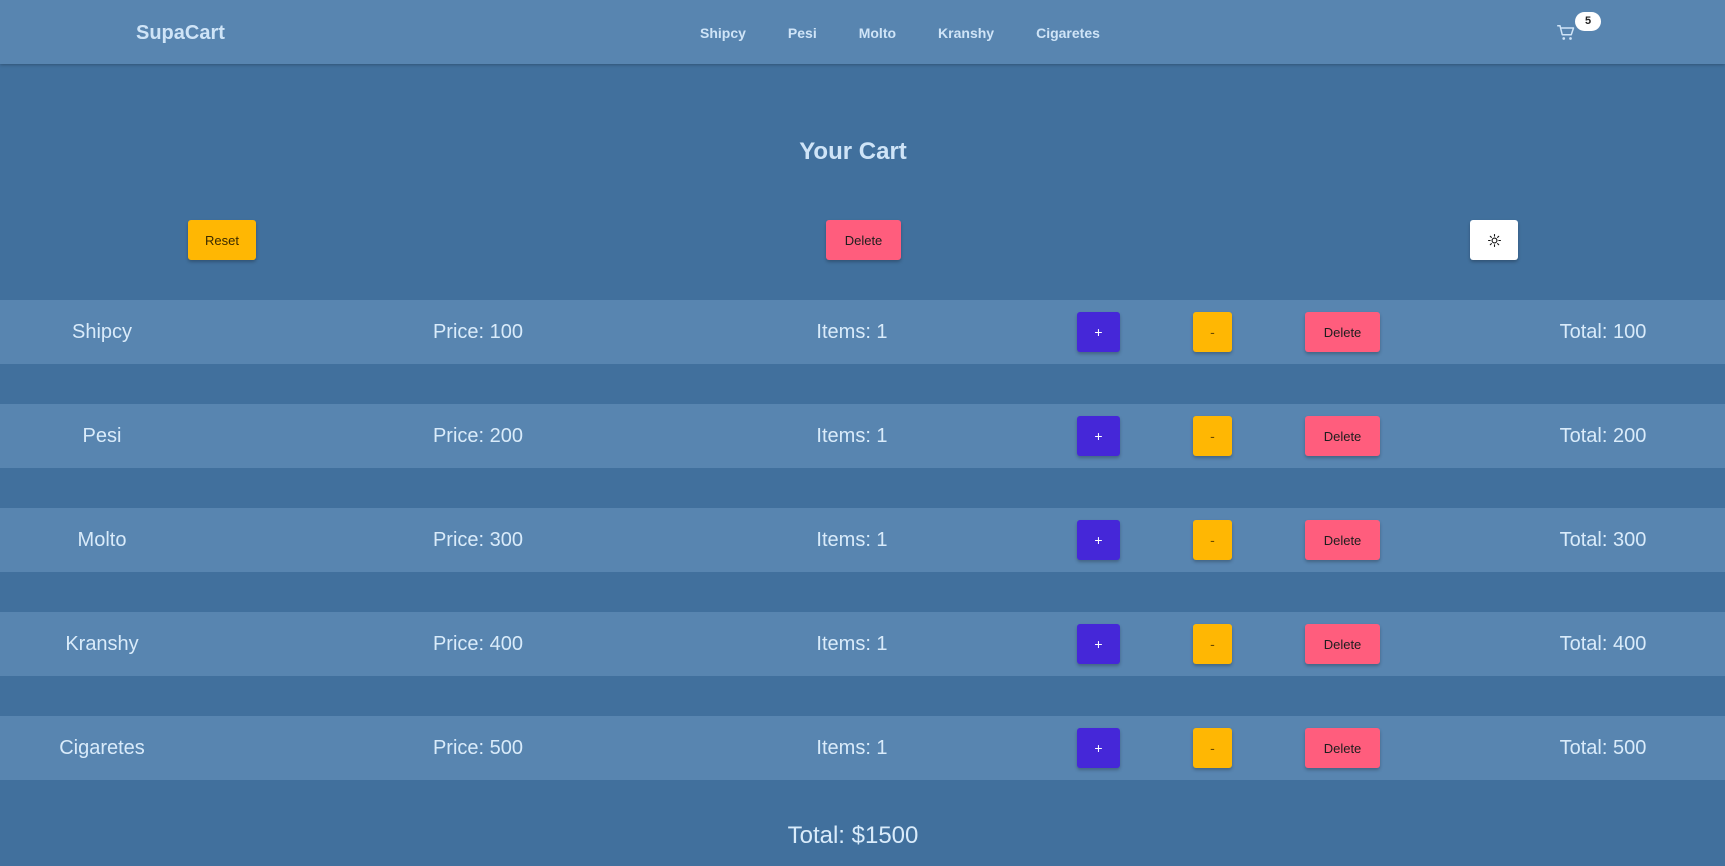  Describe the element at coordinates (1603, 332) in the screenshot. I see `product-total: Total: 100` at that location.